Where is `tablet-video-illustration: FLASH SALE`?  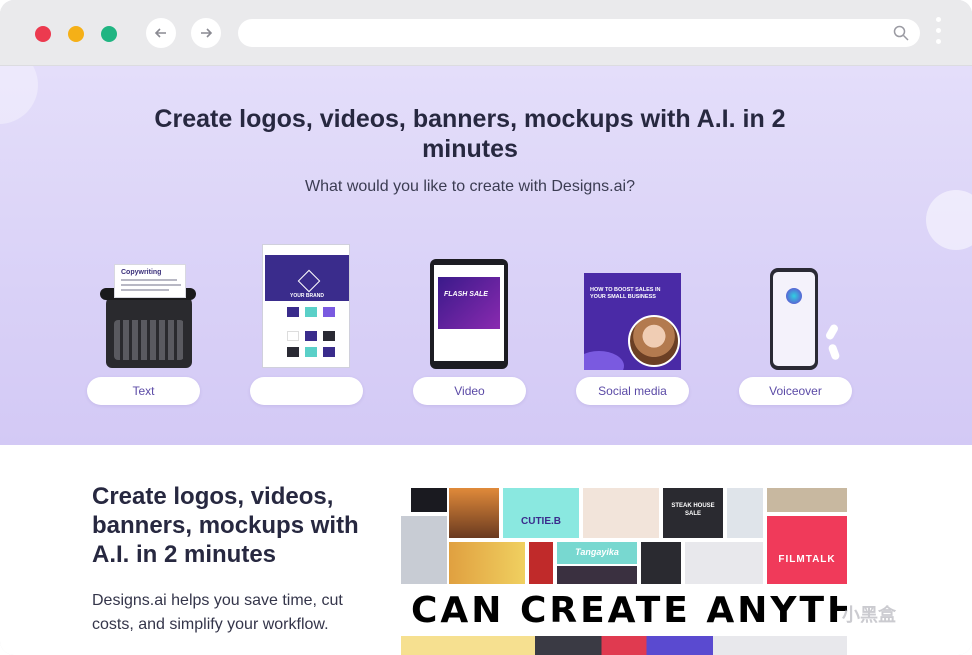 tablet-video-illustration: FLASH SALE is located at coordinates (469, 314).